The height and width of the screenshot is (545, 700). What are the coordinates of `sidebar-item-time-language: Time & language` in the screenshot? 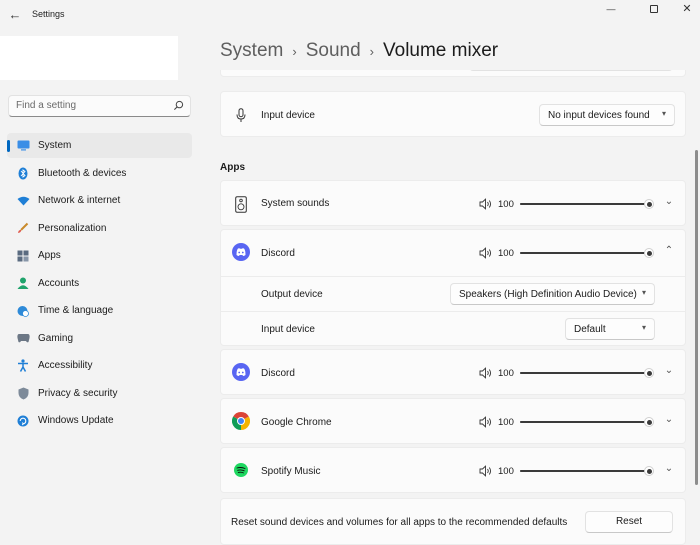 It's located at (99, 310).